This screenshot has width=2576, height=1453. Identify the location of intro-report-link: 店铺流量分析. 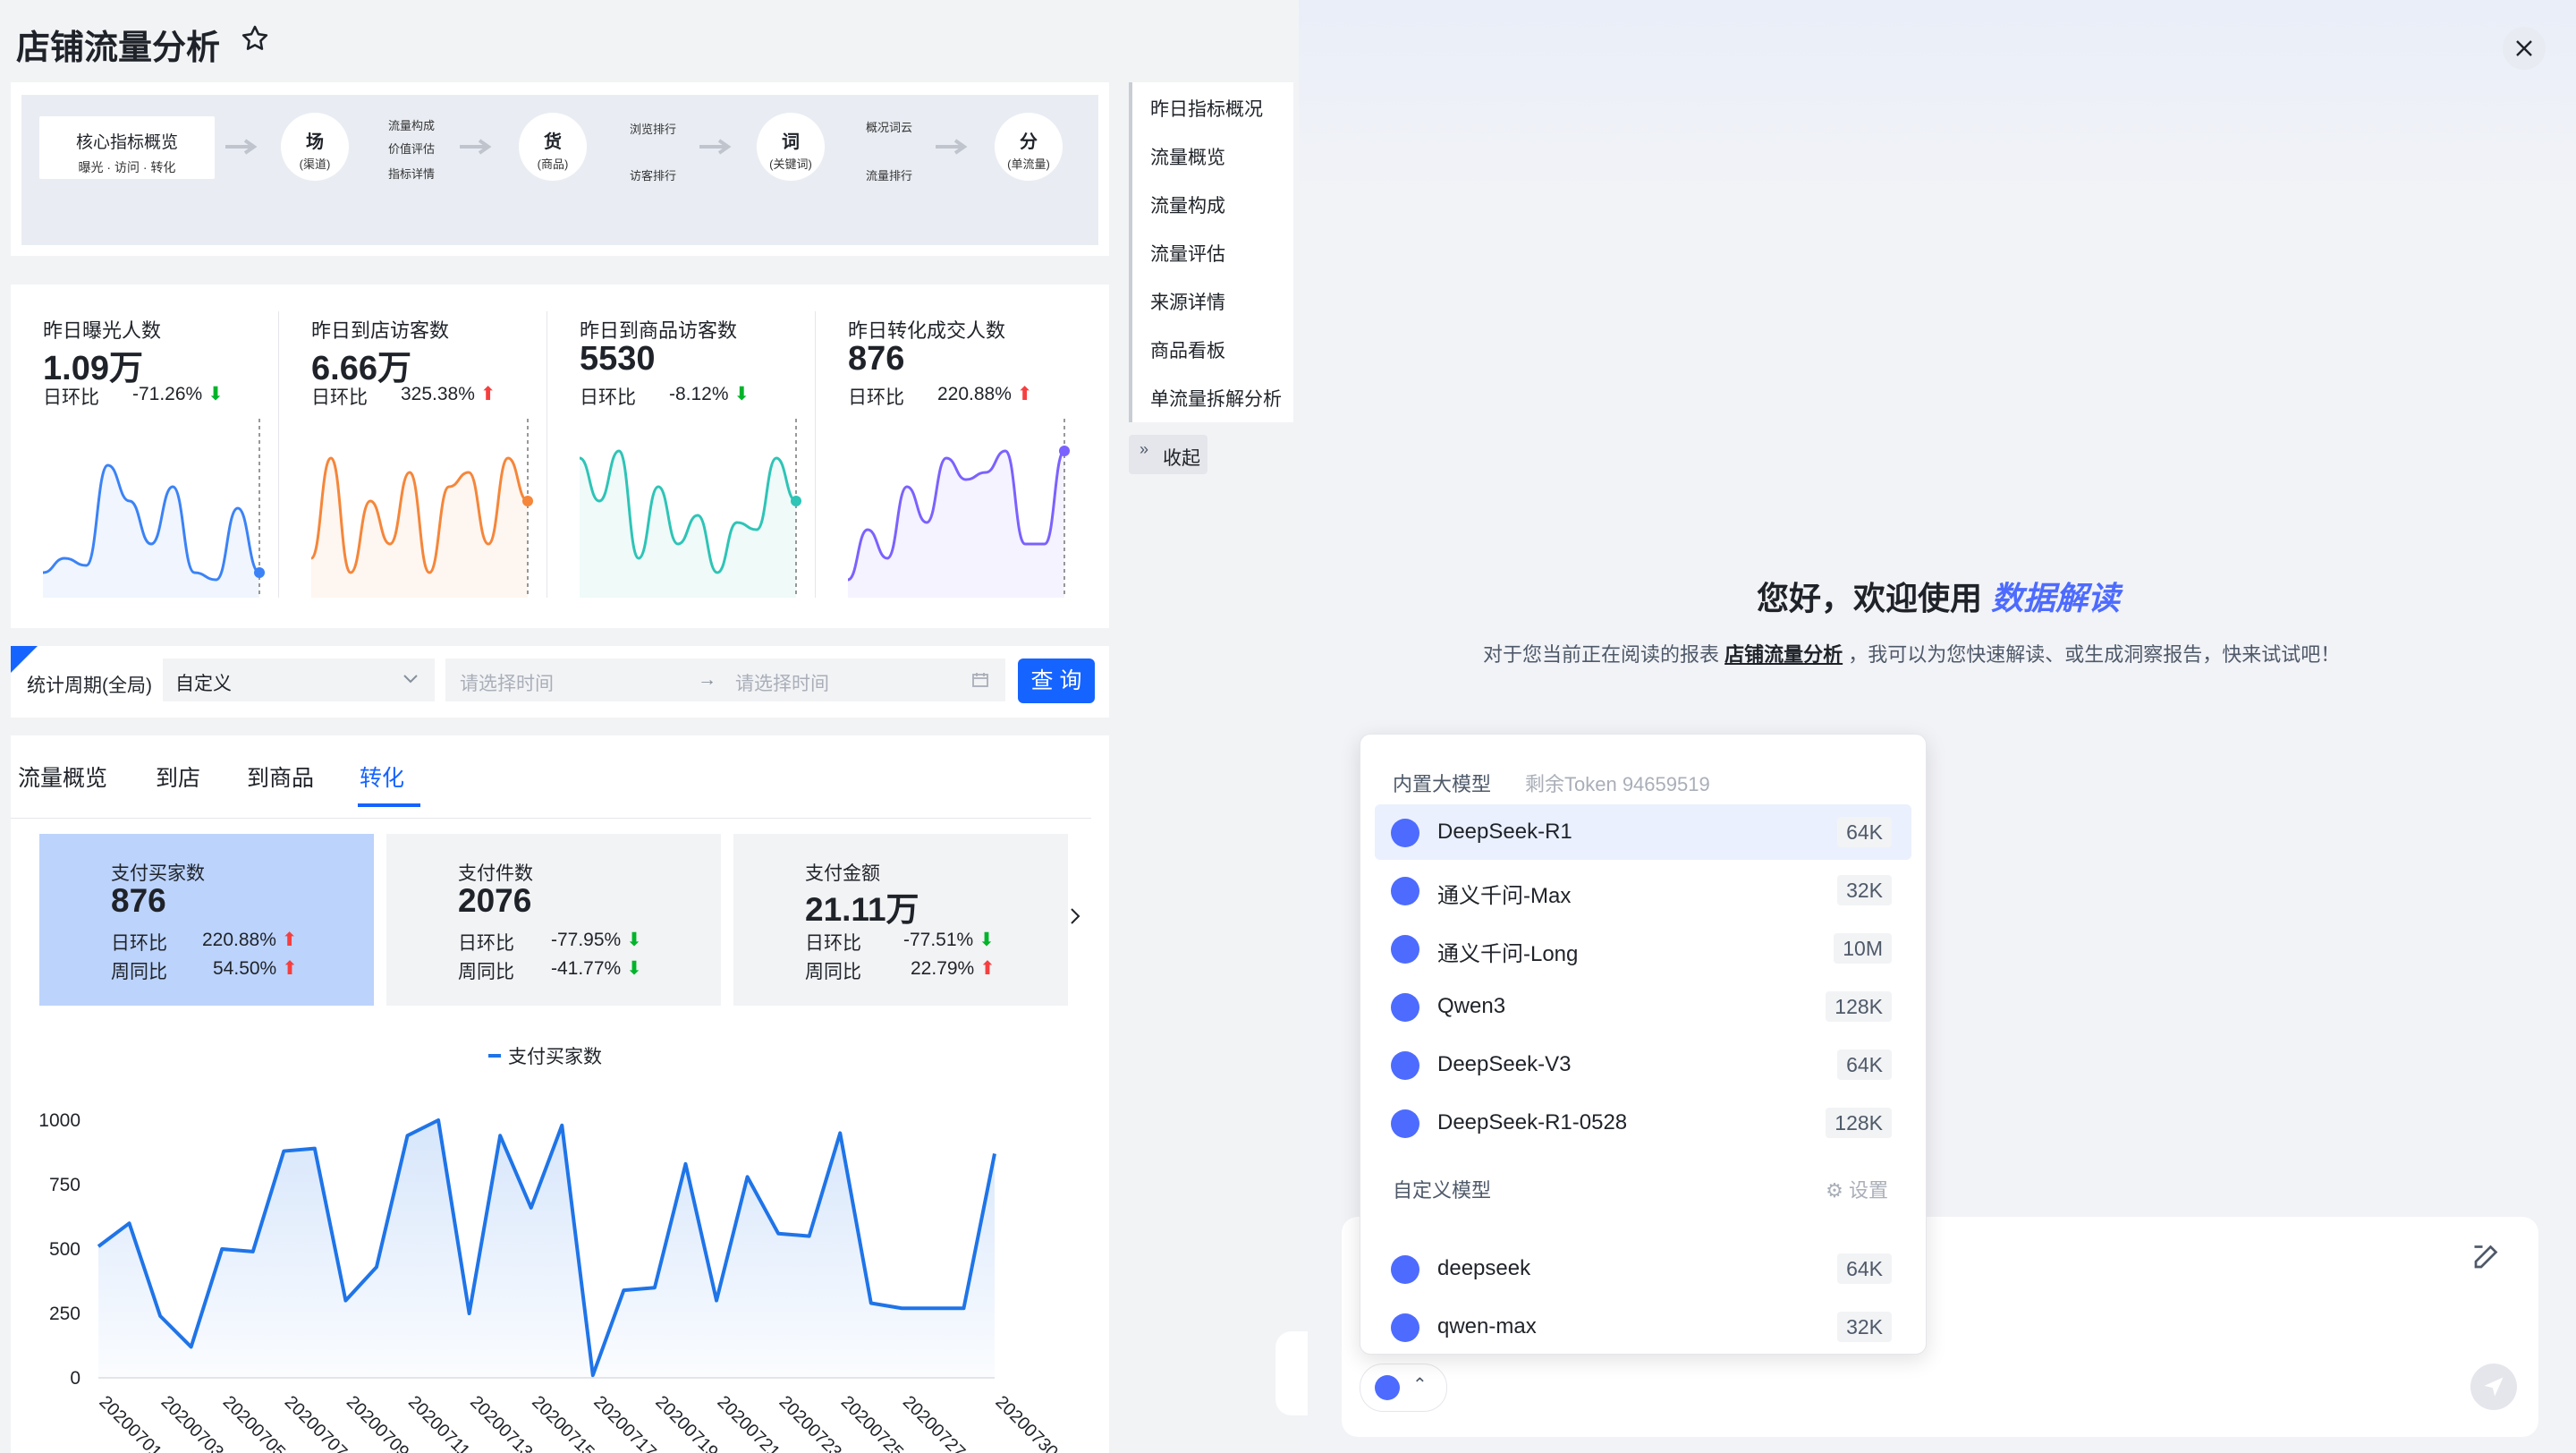
(1783, 654).